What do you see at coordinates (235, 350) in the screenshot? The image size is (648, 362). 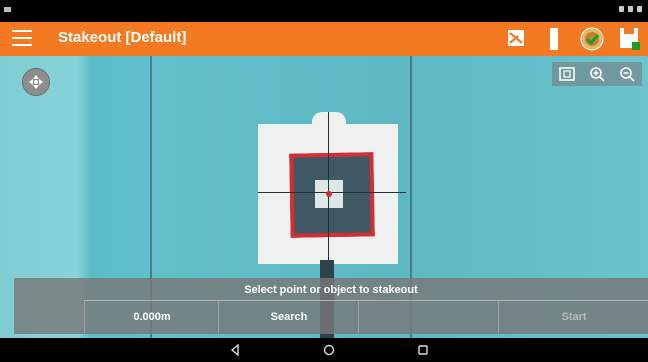 I see `back-icon` at bounding box center [235, 350].